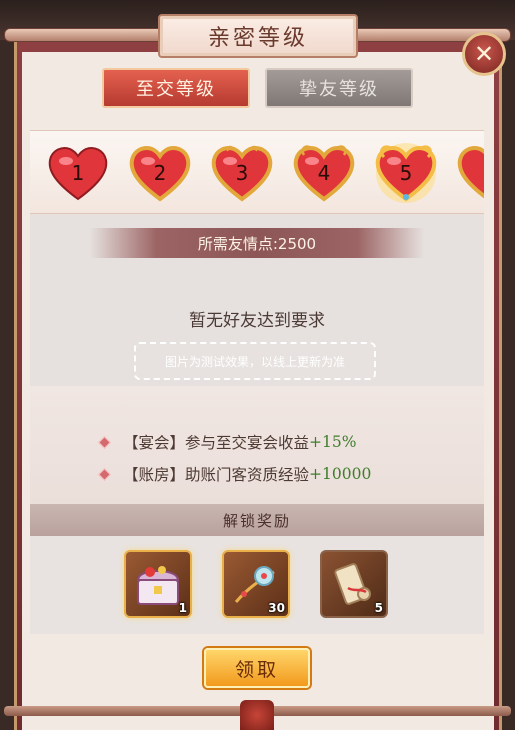 The image size is (515, 730). I want to click on title-plate: 亲密等级, so click(258, 36).